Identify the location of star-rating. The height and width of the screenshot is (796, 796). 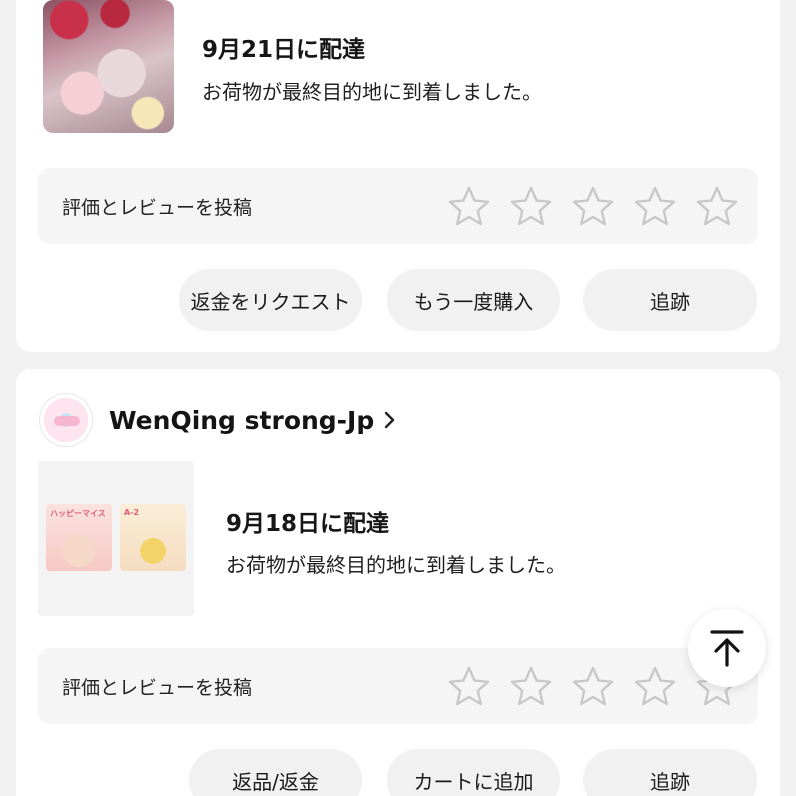
(593, 206).